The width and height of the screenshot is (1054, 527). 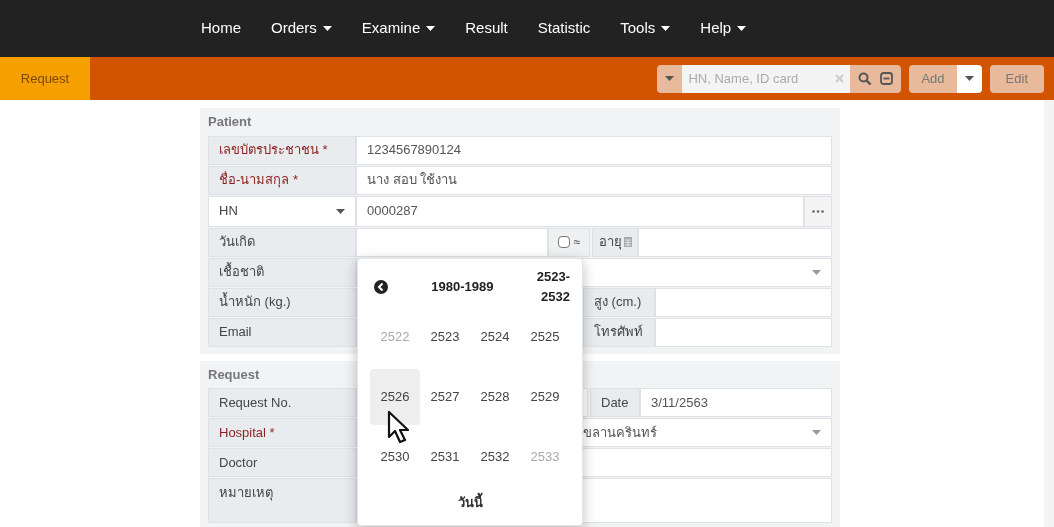 I want to click on nav-link: Home, so click(x=221, y=28).